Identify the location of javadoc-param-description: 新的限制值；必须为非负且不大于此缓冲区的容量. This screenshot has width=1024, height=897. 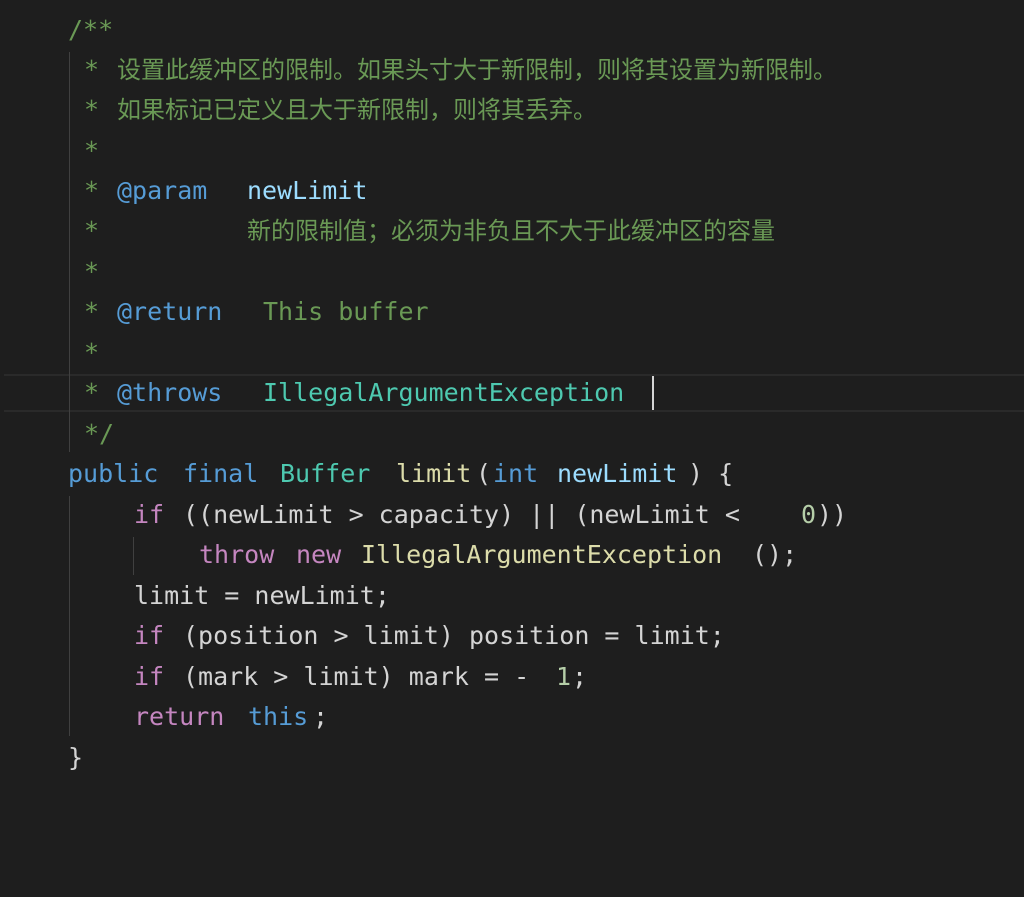
(511, 231).